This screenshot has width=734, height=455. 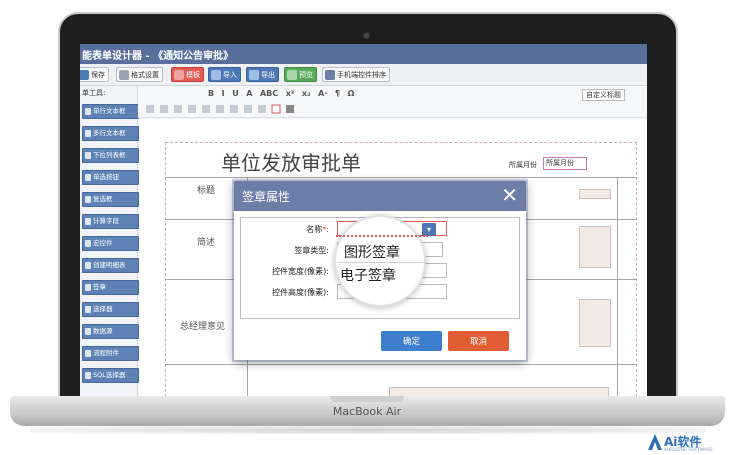 I want to click on laptop-brand-label: MacBook Air, so click(x=367, y=411).